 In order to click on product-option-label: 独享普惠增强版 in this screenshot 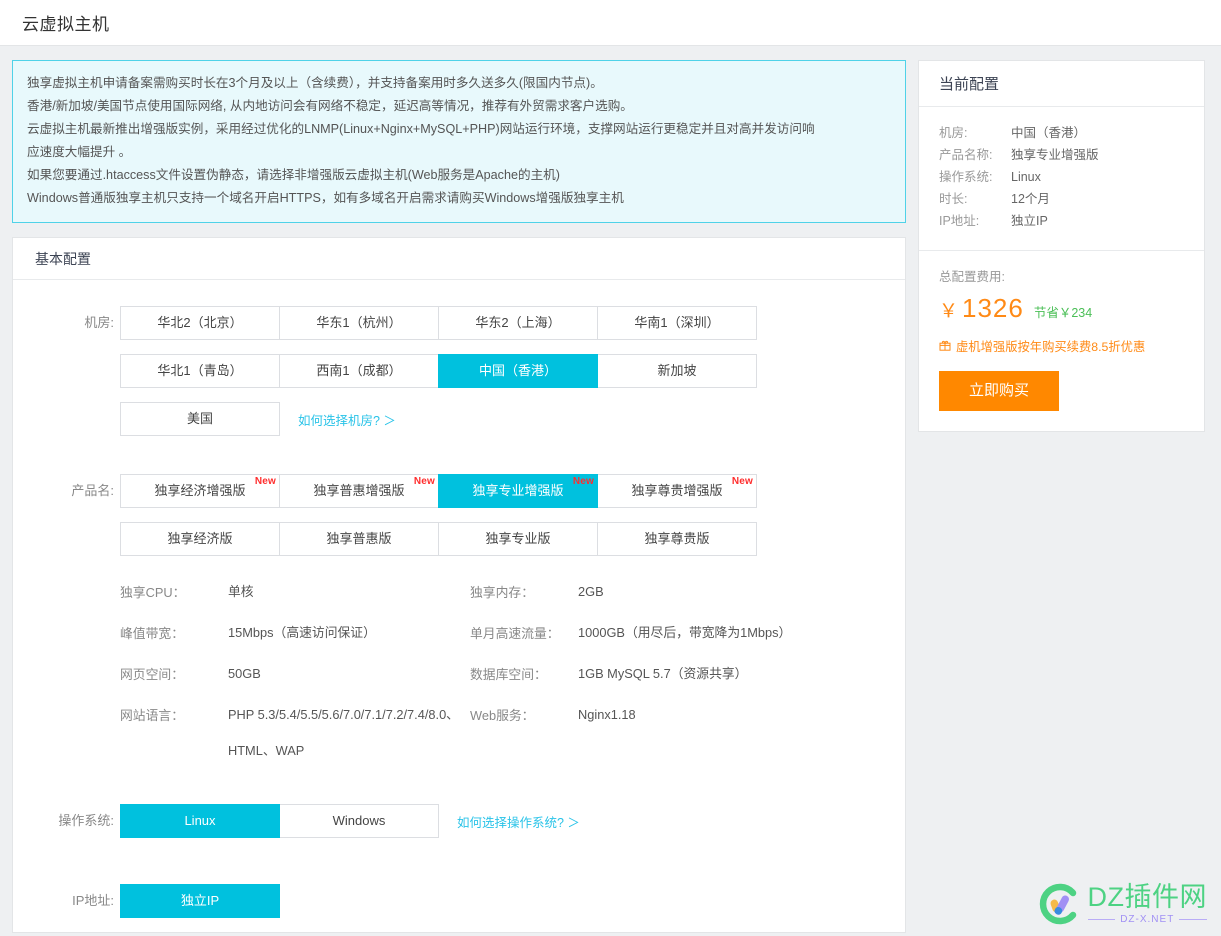, I will do `click(359, 490)`.